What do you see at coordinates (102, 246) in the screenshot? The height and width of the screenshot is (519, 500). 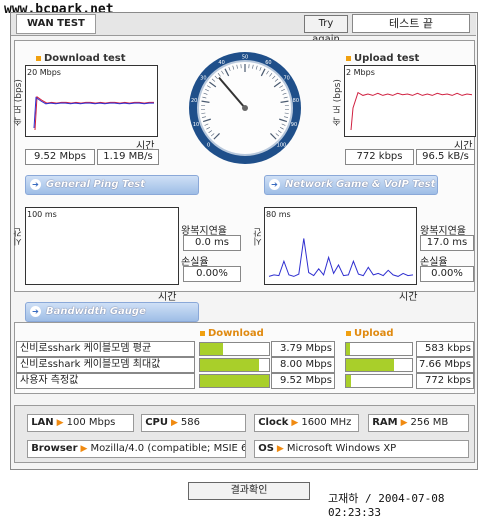 I see `ping-graph: 100 ms` at bounding box center [102, 246].